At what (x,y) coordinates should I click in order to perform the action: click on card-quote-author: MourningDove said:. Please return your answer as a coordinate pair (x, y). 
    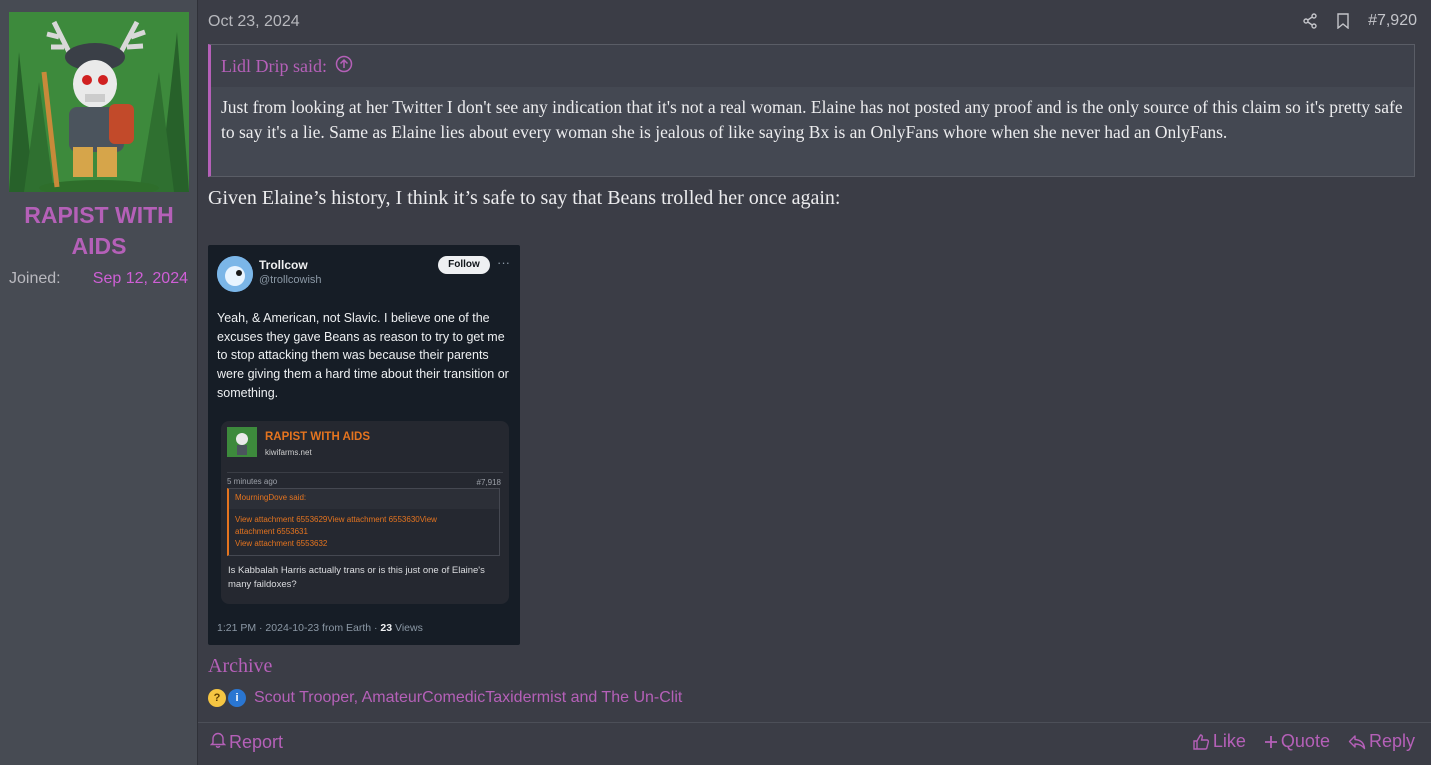
    Looking at the image, I should click on (364, 499).